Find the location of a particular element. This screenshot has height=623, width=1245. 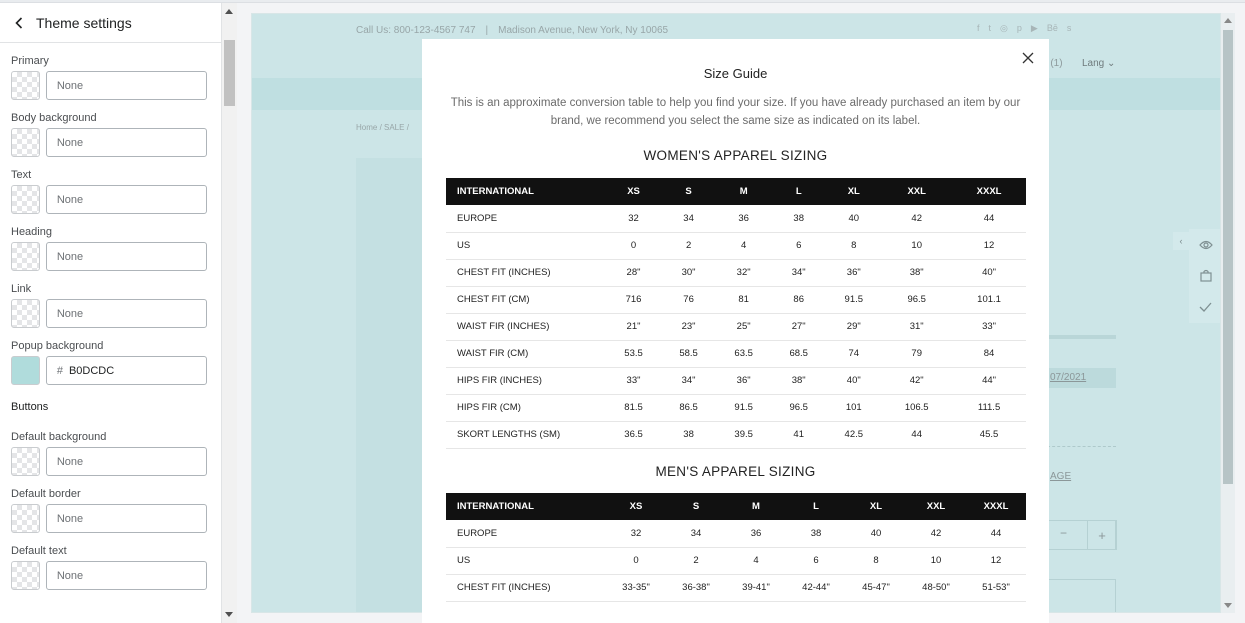

table-header-row: INTERNATIONAL XS S M L XL XXL XXXL is located at coordinates (736, 191).